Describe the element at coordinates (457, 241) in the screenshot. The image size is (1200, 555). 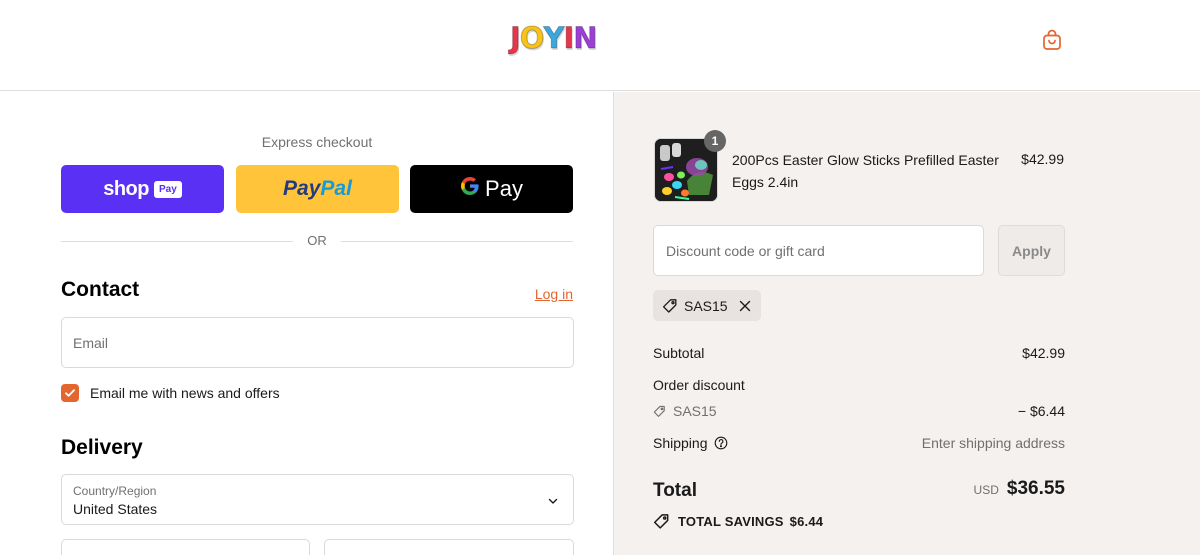
I see `divider-line` at that location.